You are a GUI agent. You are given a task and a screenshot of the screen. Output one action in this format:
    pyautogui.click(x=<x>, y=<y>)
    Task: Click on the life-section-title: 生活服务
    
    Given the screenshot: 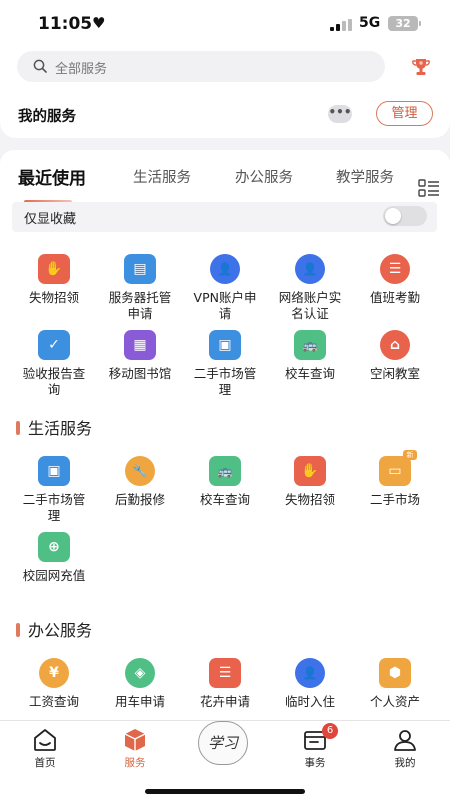 What is the action you would take?
    pyautogui.click(x=54, y=427)
    